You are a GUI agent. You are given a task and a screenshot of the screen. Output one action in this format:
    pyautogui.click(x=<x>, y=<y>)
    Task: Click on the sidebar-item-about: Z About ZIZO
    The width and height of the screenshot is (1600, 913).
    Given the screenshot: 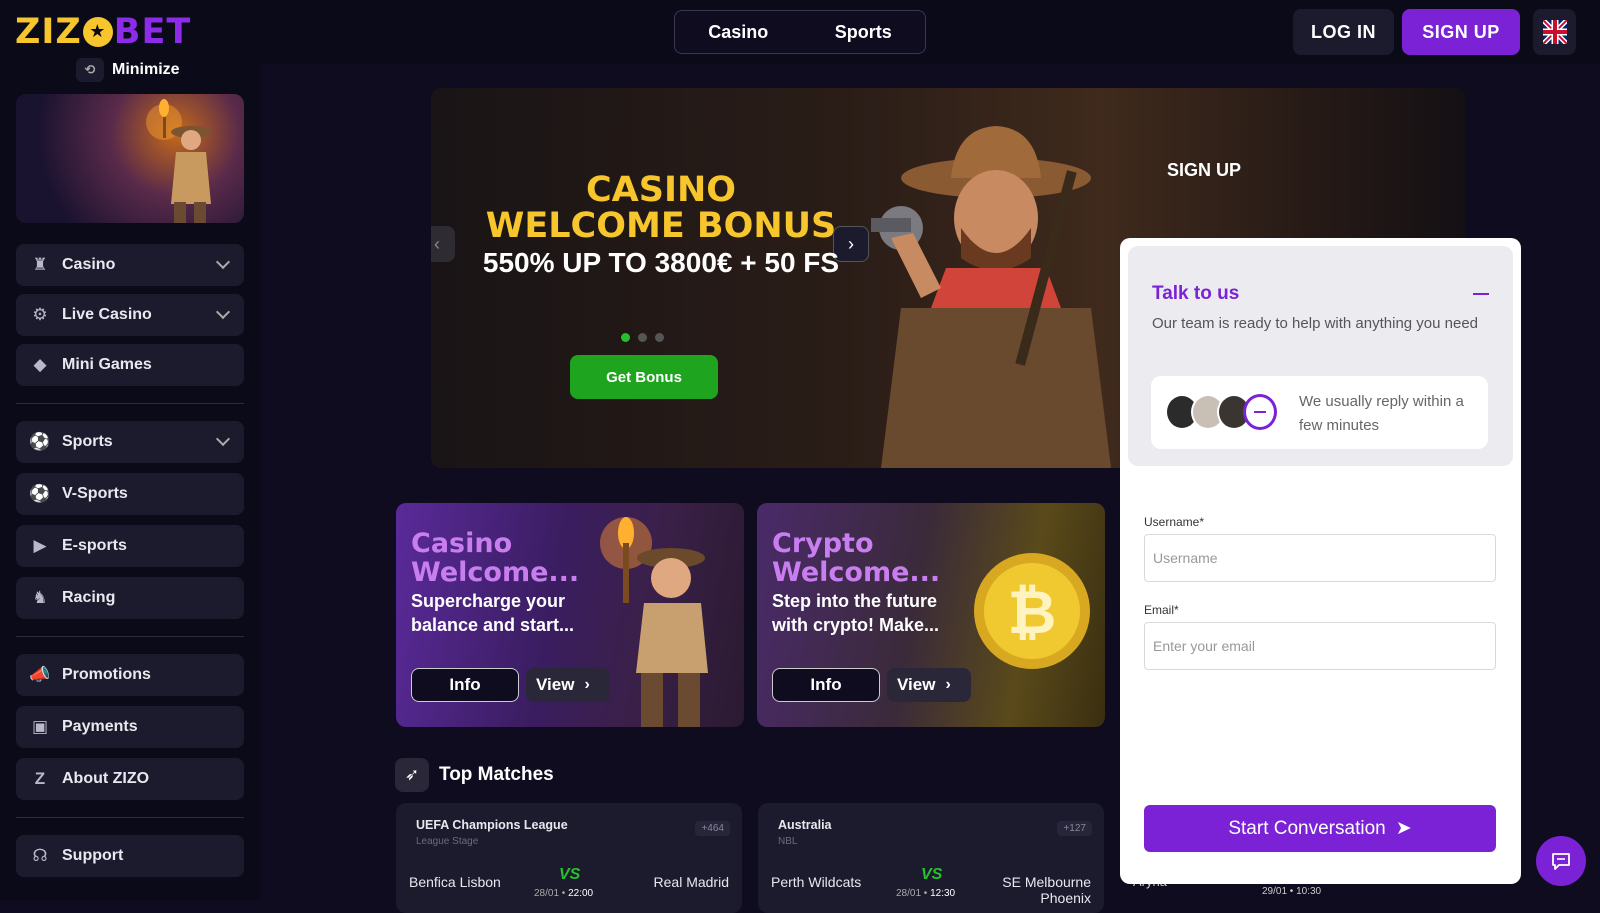 What is the action you would take?
    pyautogui.click(x=130, y=779)
    